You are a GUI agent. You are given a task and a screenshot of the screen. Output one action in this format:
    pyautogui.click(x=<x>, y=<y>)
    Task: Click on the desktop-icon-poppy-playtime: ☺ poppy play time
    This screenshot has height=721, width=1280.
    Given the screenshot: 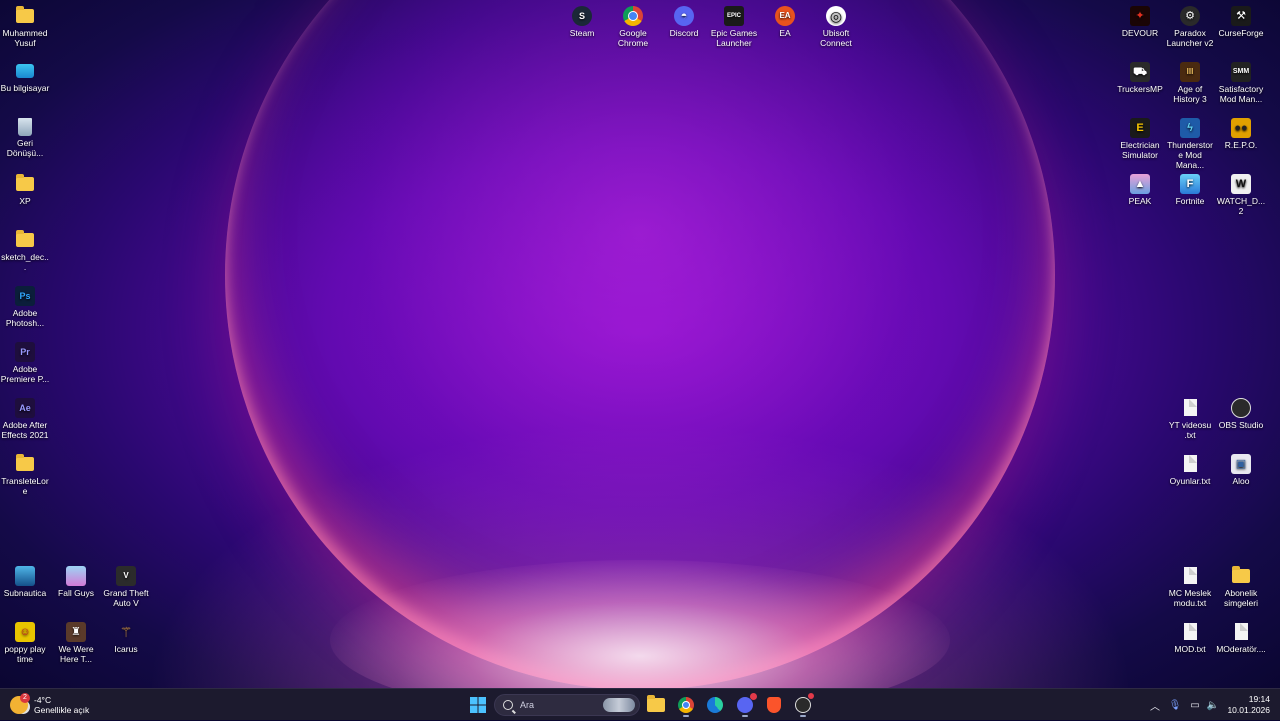 What is the action you would take?
    pyautogui.click(x=25, y=643)
    